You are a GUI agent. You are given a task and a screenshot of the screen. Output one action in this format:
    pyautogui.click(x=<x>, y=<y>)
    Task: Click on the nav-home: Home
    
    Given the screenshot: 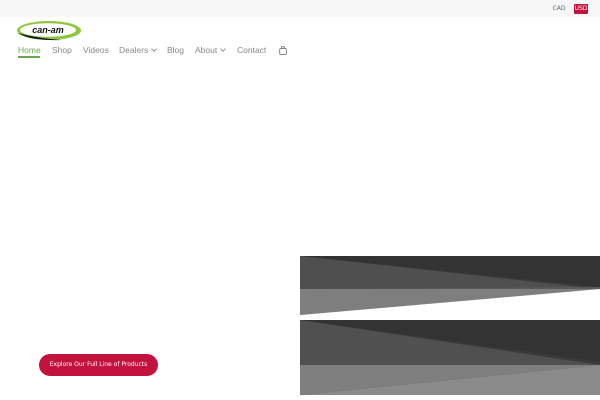 What is the action you would take?
    pyautogui.click(x=29, y=50)
    